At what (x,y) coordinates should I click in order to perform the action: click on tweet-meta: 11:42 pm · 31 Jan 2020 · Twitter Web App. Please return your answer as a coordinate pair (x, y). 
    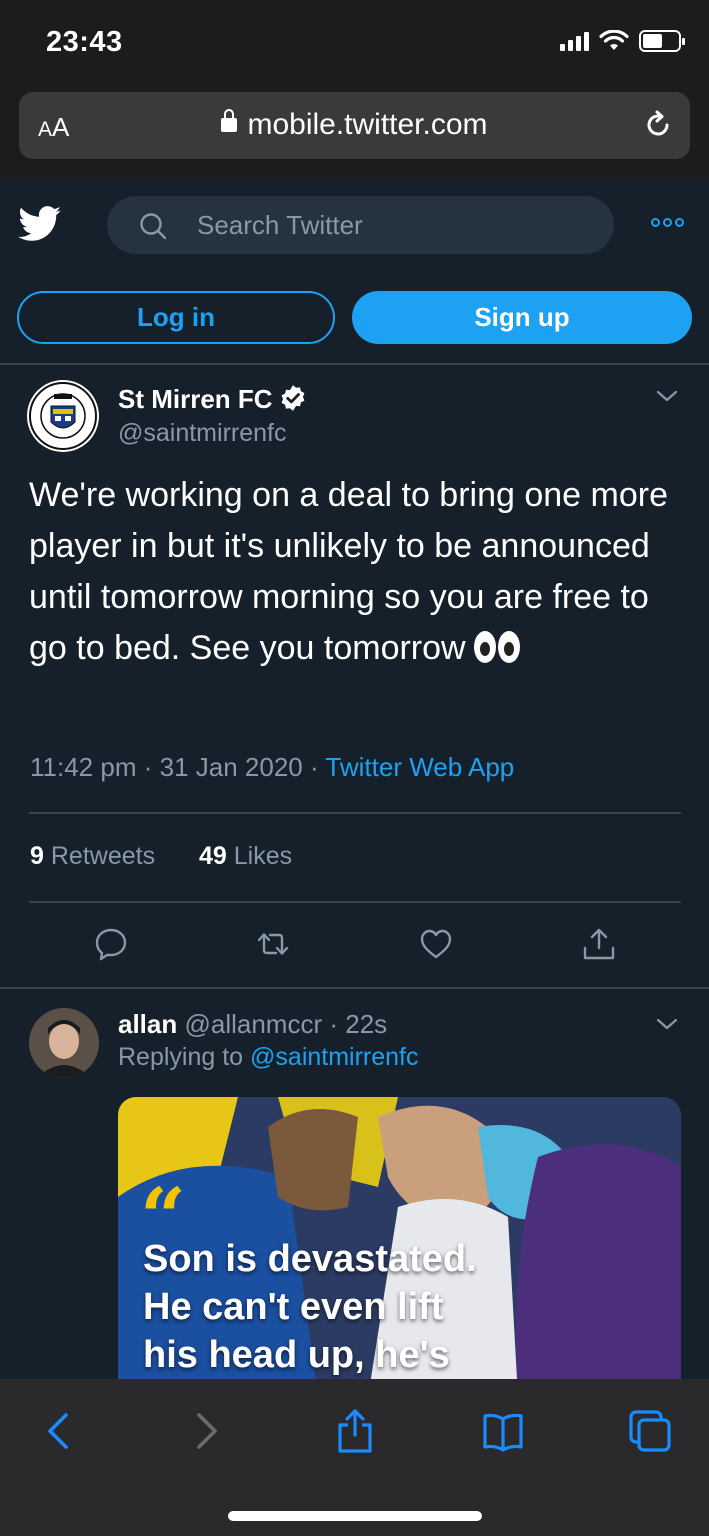
    Looking at the image, I should click on (272, 767).